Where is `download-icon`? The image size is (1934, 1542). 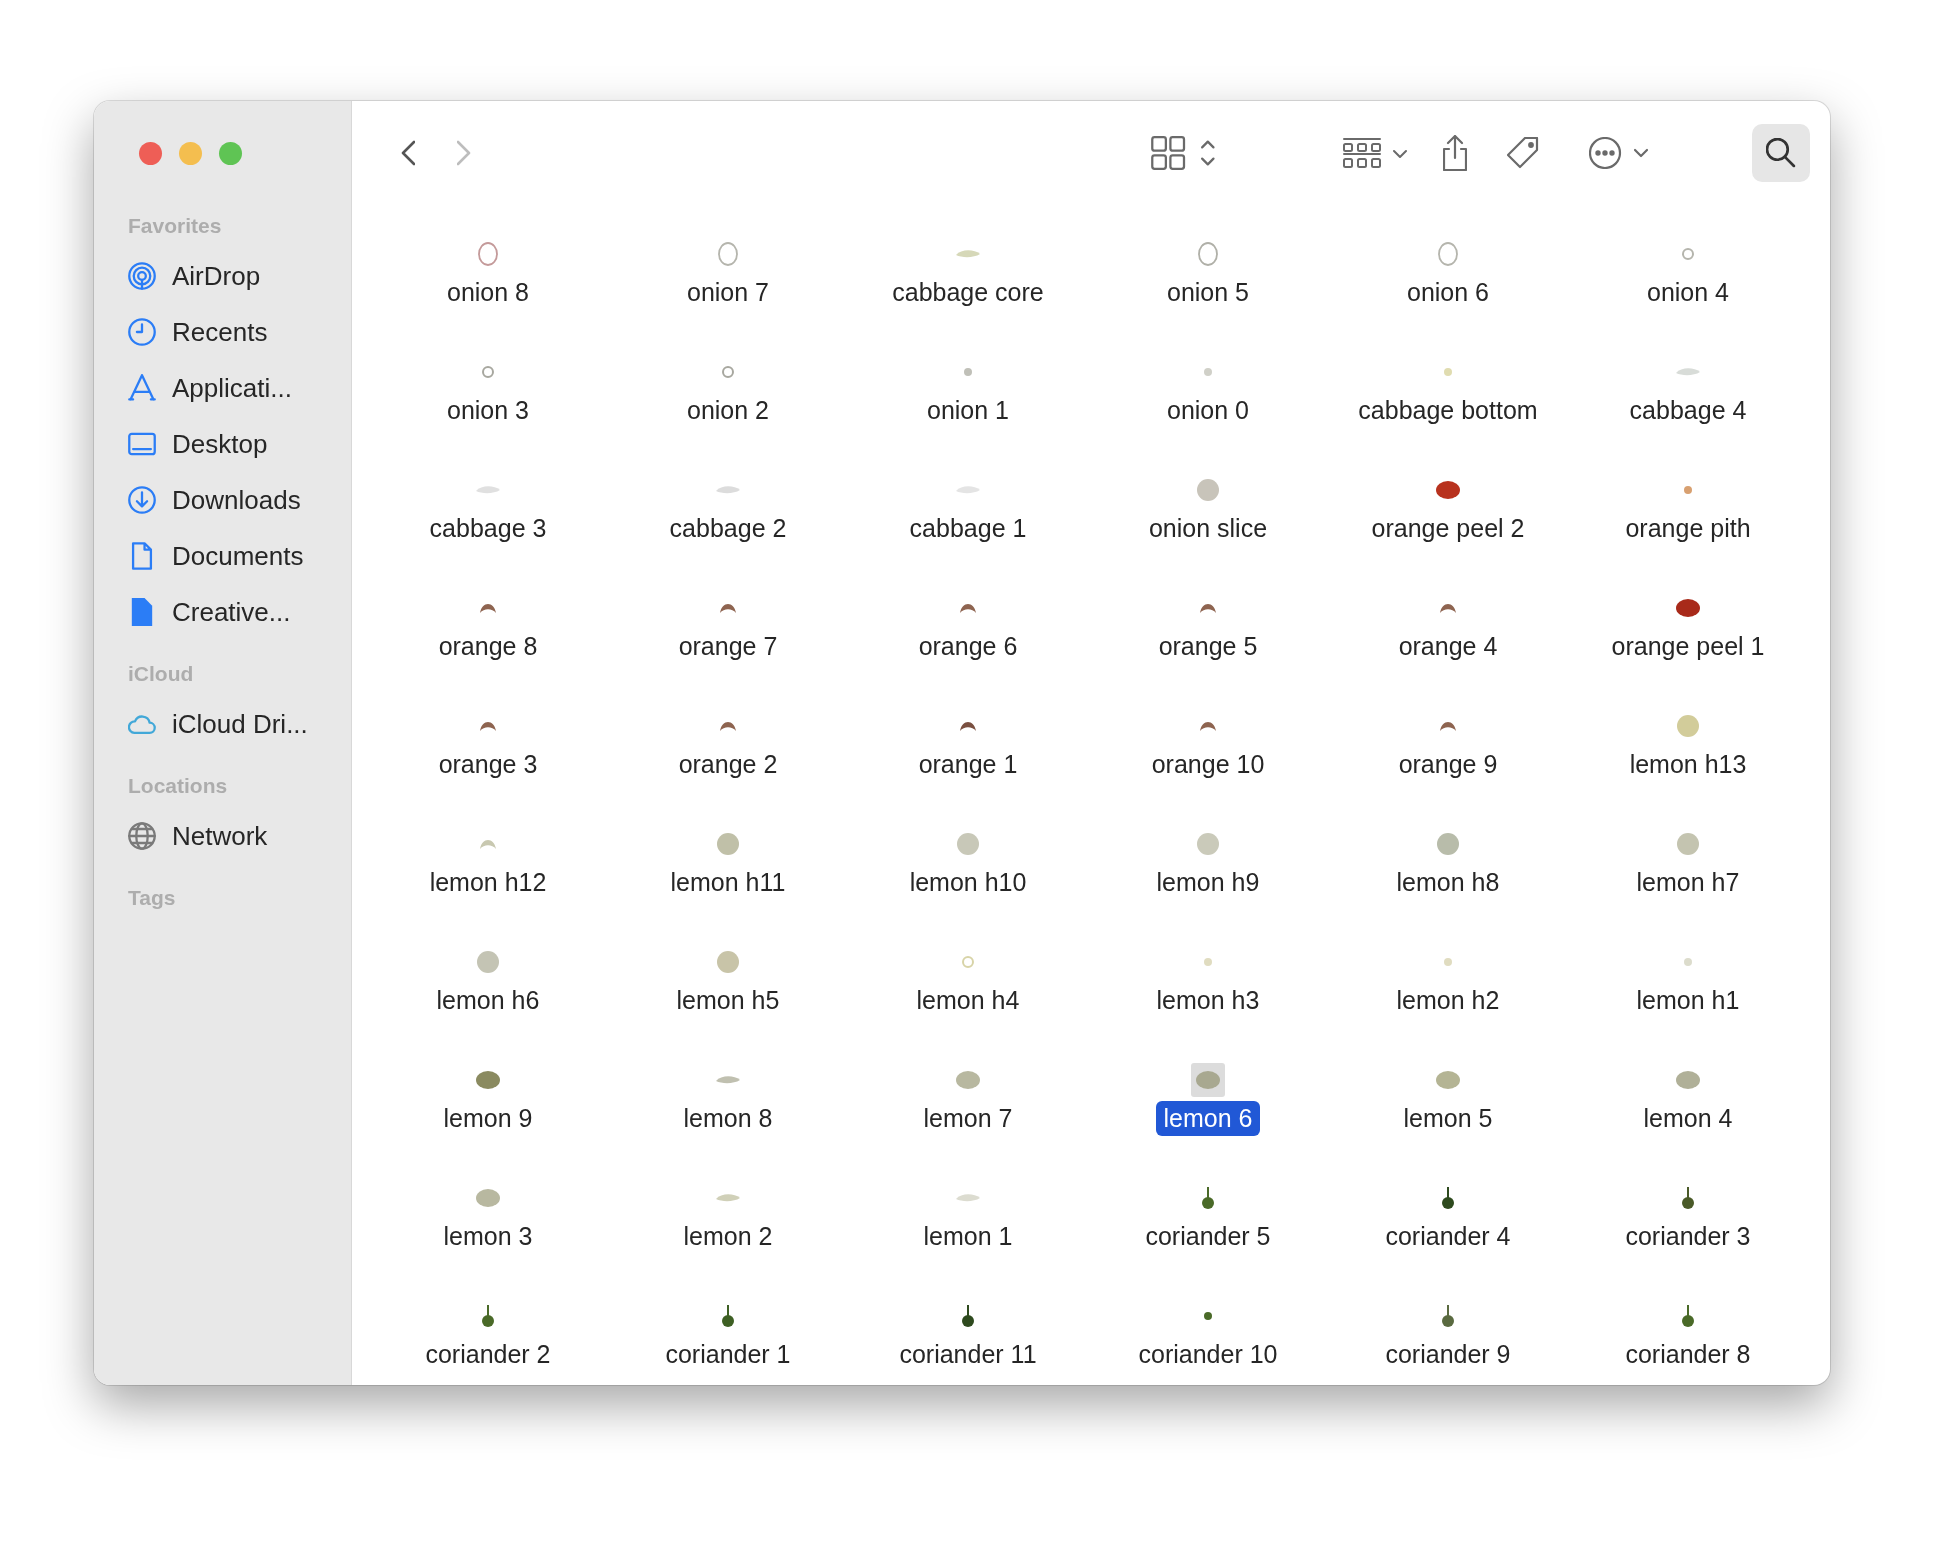
download-icon is located at coordinates (142, 500).